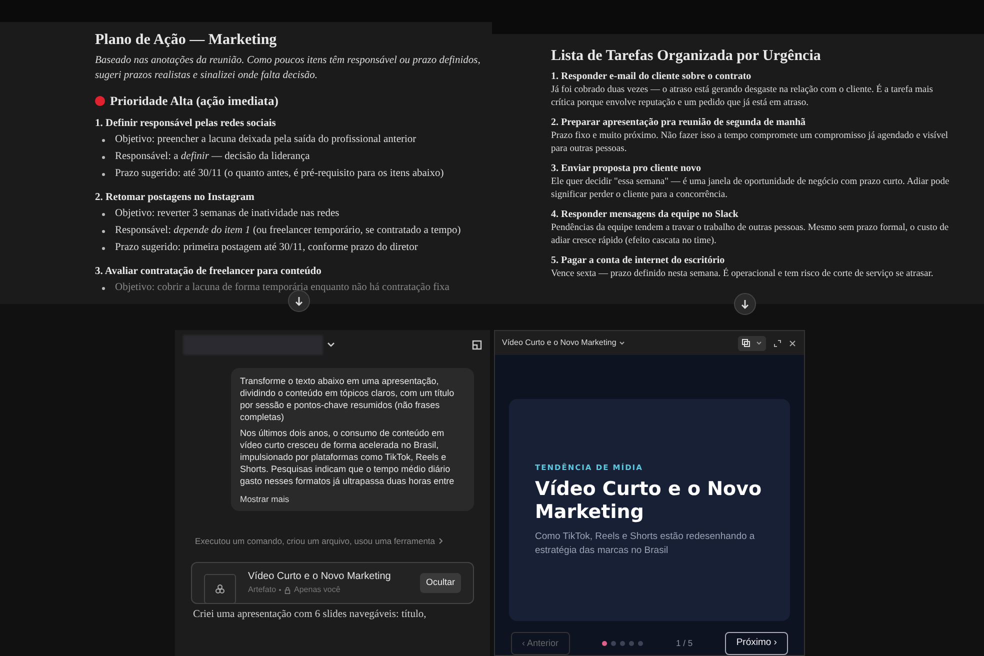 This screenshot has height=656, width=984. Describe the element at coordinates (279, 173) in the screenshot. I see `bullet-text: Prazo sugerido: até 30/11 (o quanto antes, é pré-requisito para os itens abaixo)` at that location.